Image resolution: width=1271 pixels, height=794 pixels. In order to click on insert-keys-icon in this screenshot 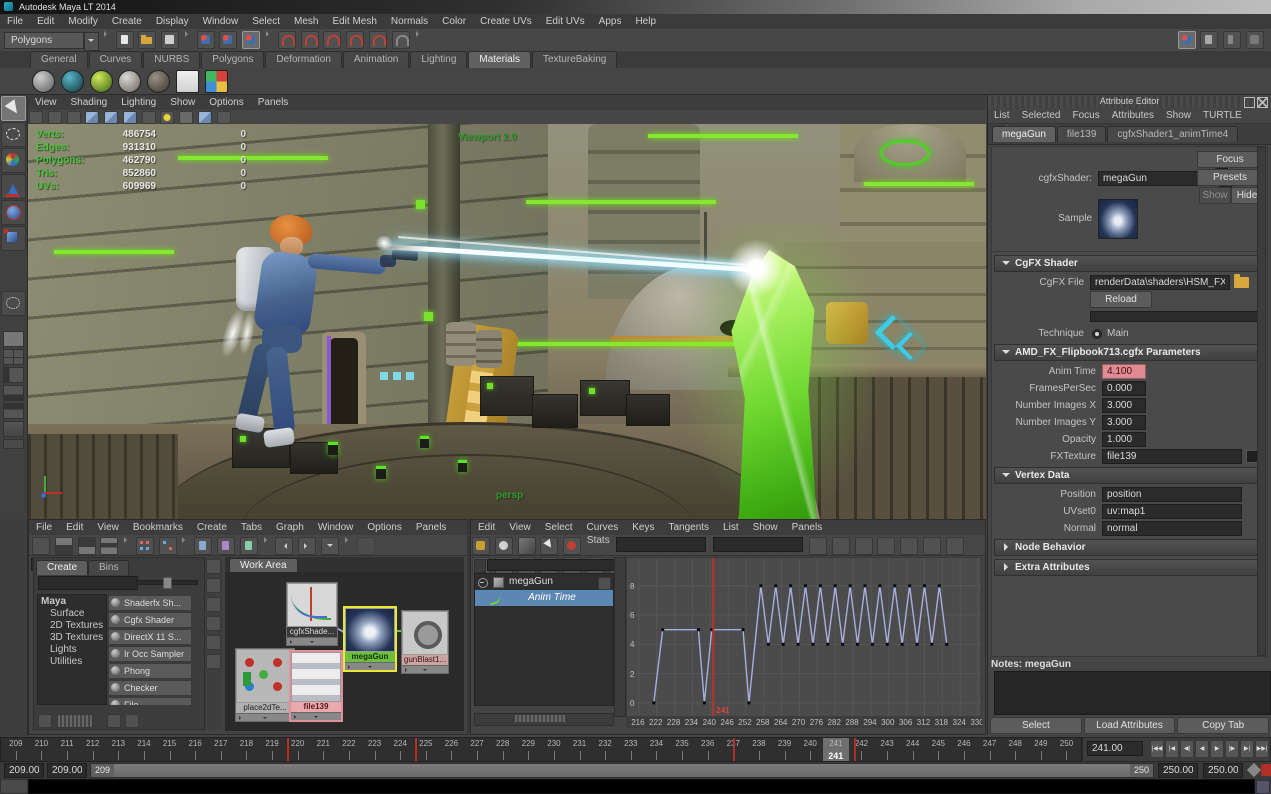, I will do `click(503, 546)`.